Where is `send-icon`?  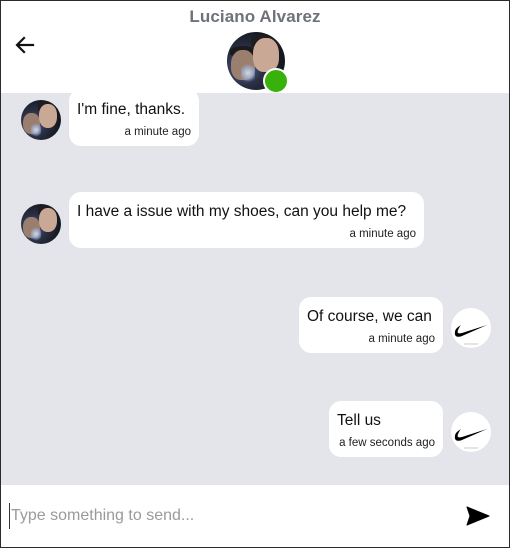
send-icon is located at coordinates (478, 516).